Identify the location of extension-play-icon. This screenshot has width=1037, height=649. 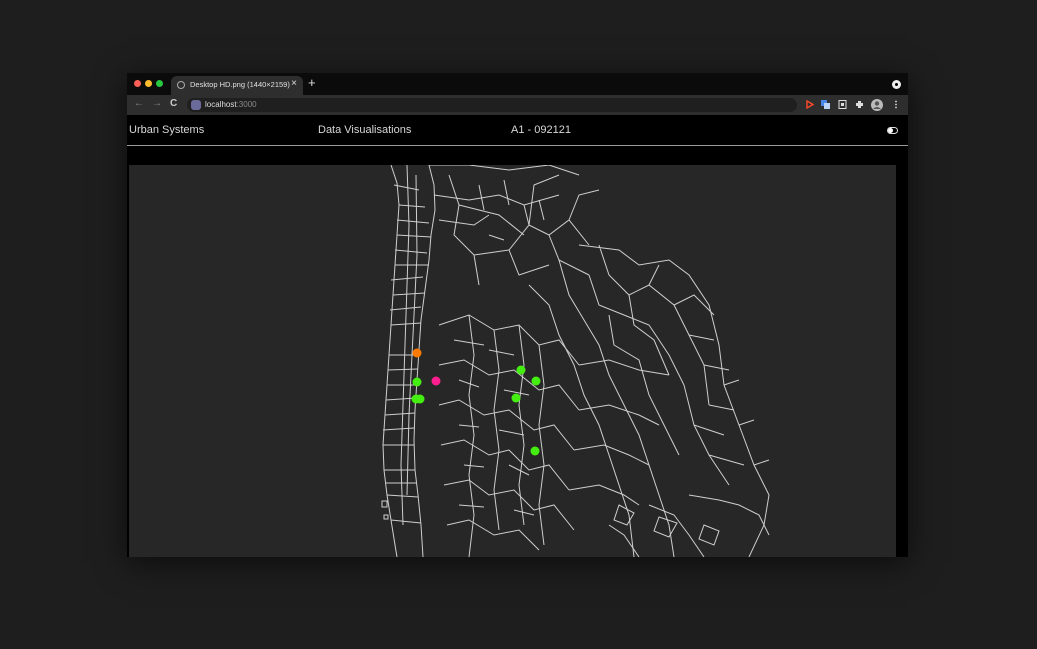
(809, 104).